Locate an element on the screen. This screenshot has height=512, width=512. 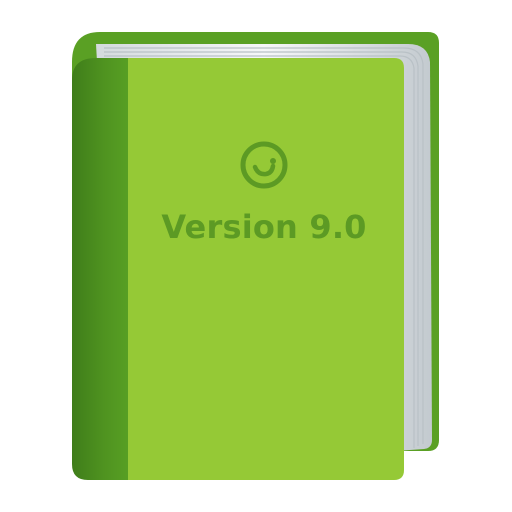
smiley-g-icon is located at coordinates (264, 165).